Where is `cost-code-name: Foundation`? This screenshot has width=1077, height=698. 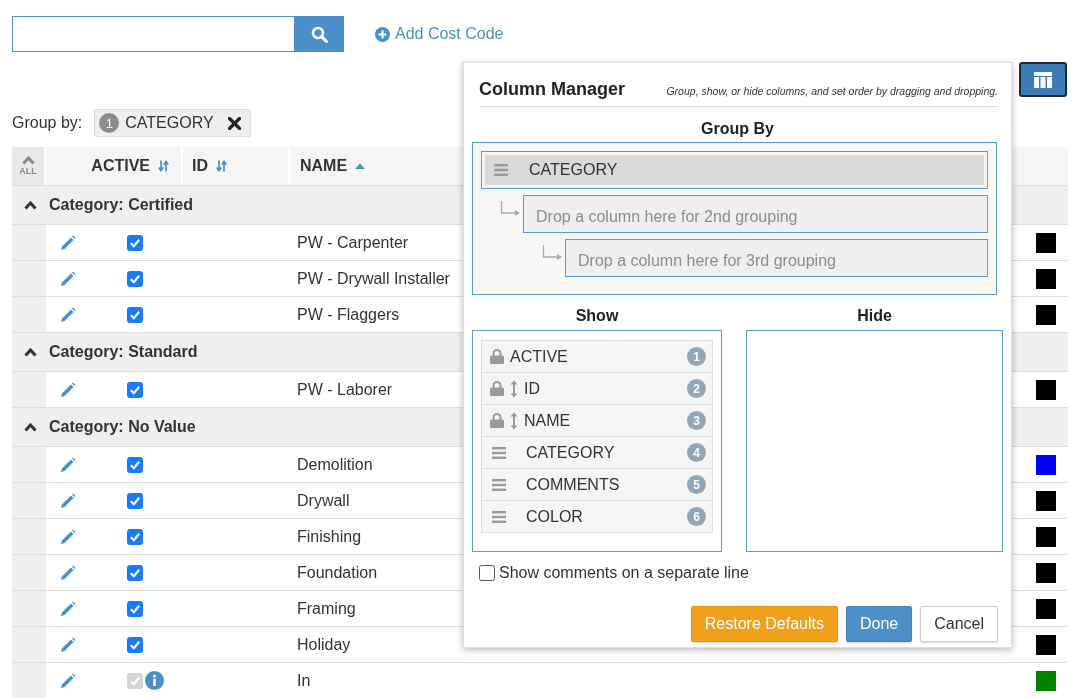
cost-code-name: Foundation is located at coordinates (337, 572).